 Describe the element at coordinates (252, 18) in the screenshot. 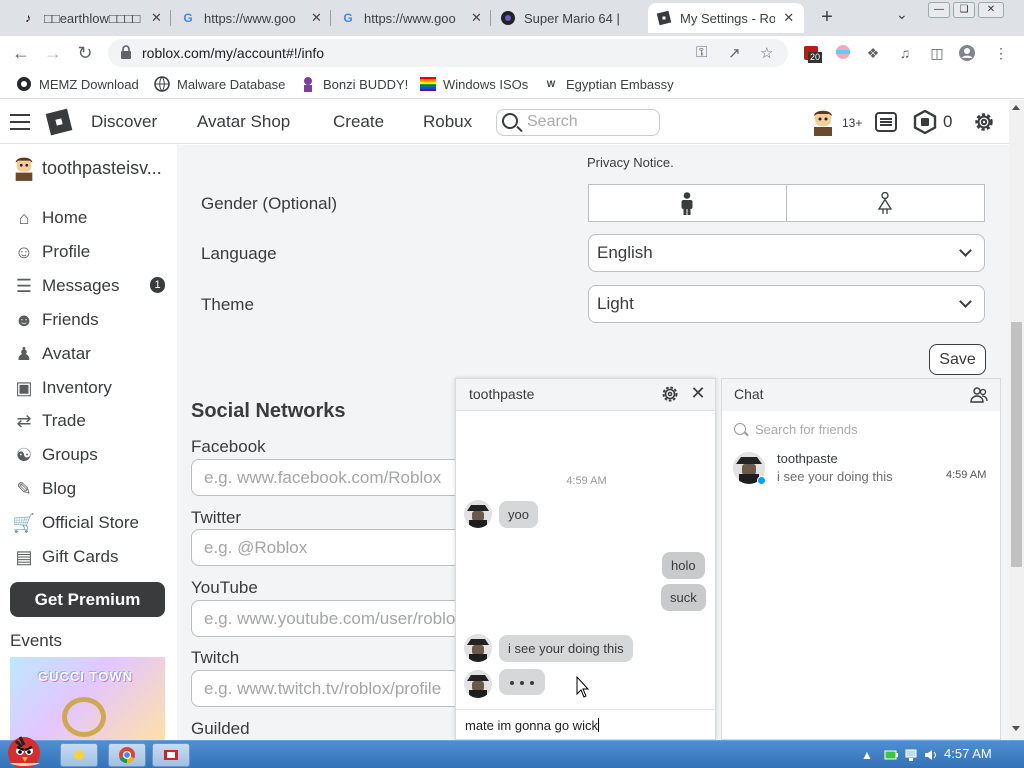

I see `browser-tab-google-1: G https://www.goo ✕` at that location.